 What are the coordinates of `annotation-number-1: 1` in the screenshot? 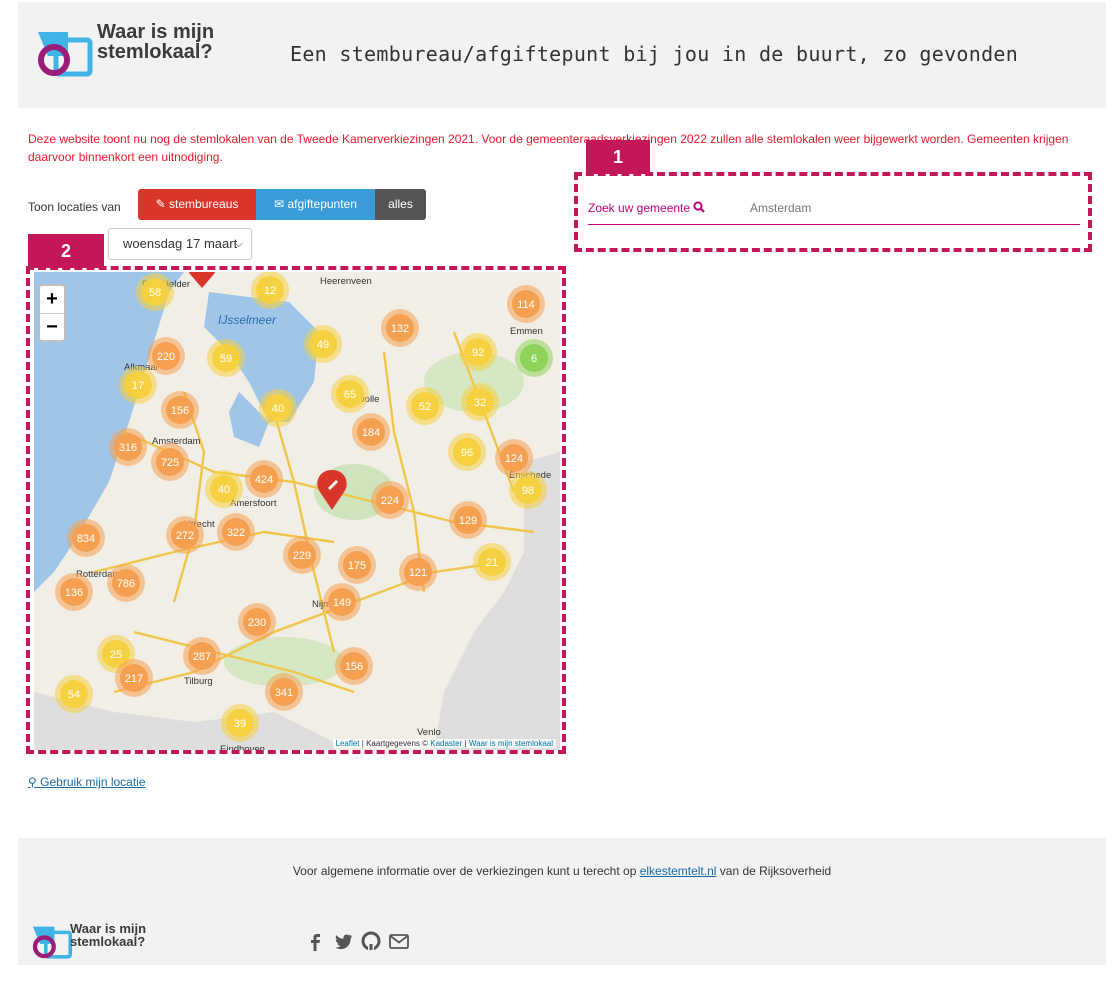 It's located at (618, 157).